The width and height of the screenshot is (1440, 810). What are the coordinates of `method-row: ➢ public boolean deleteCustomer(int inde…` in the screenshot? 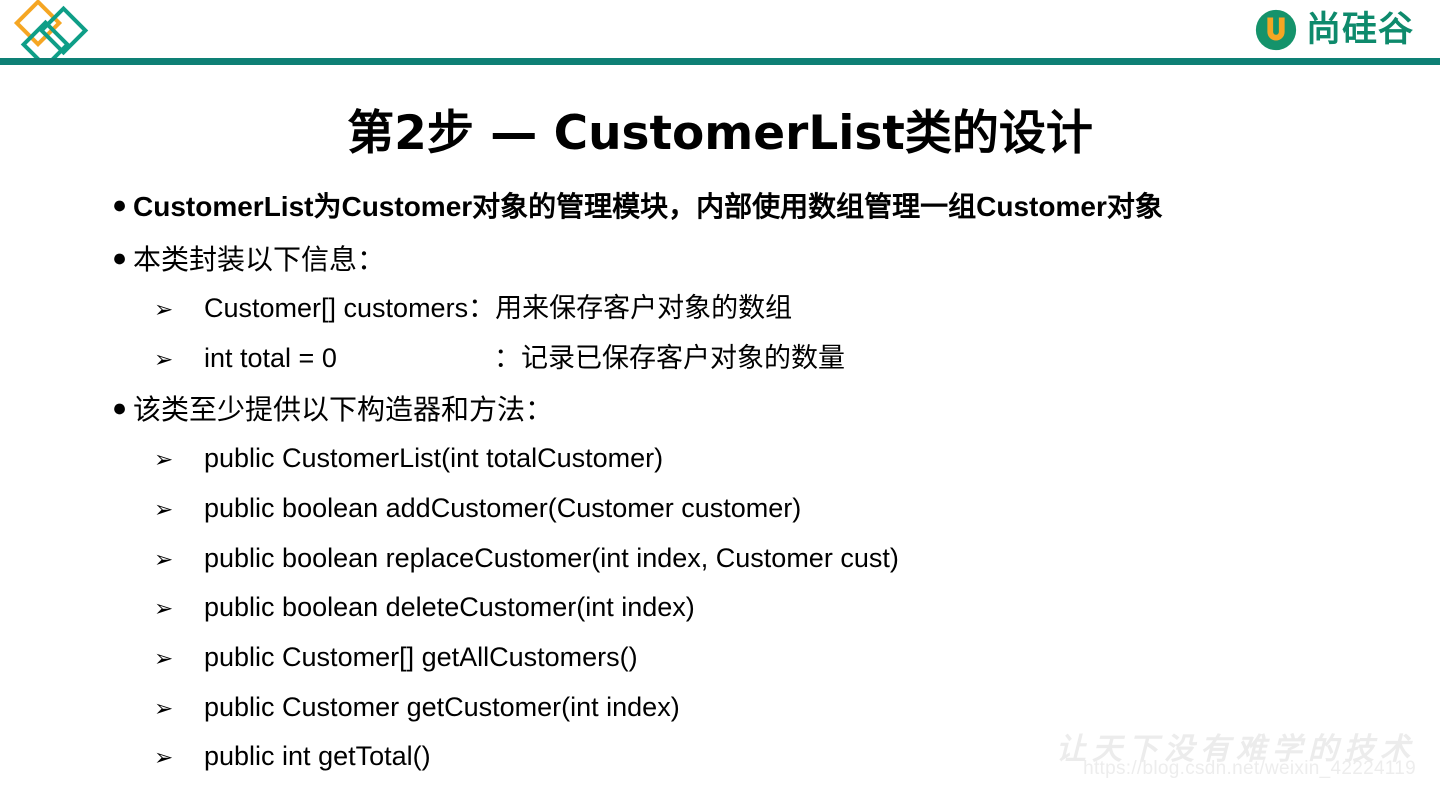 It's located at (763, 608).